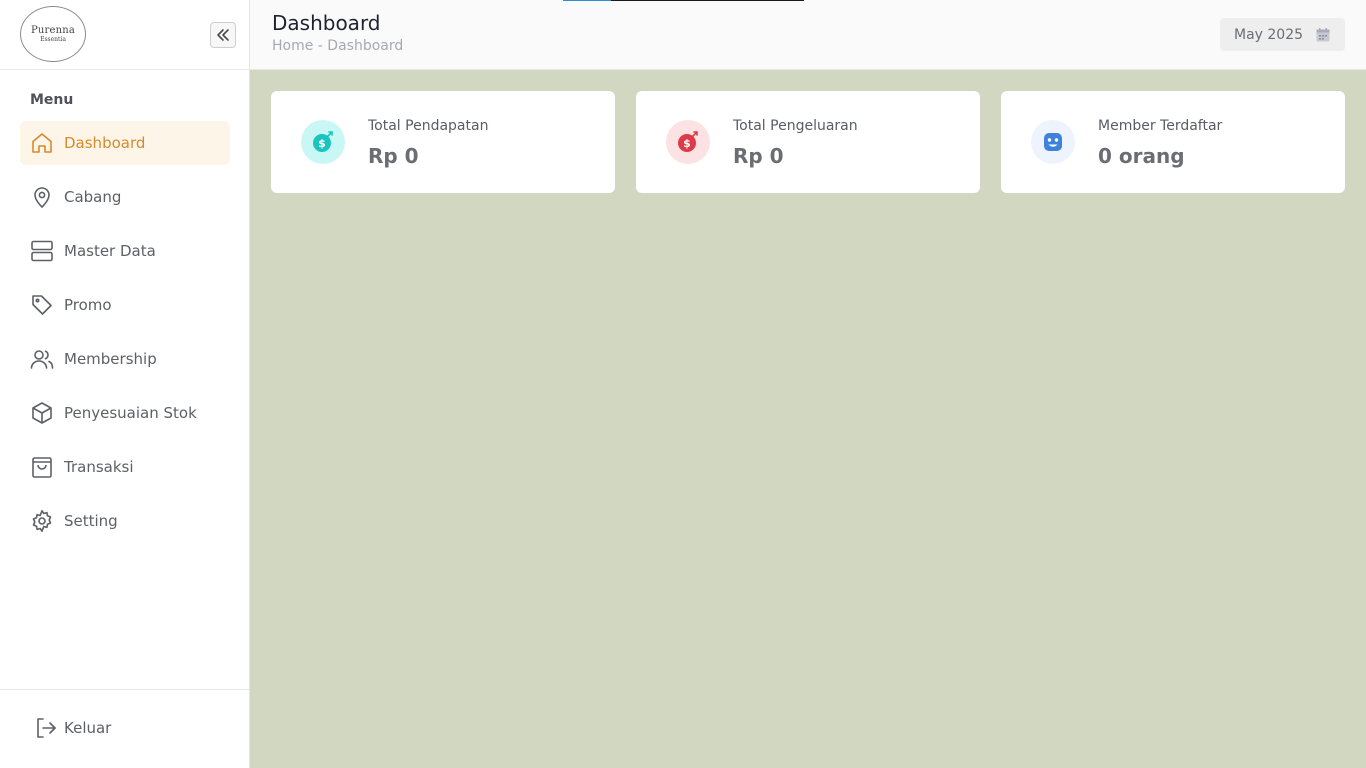 The image size is (1366, 768). I want to click on server-icon, so click(42, 251).